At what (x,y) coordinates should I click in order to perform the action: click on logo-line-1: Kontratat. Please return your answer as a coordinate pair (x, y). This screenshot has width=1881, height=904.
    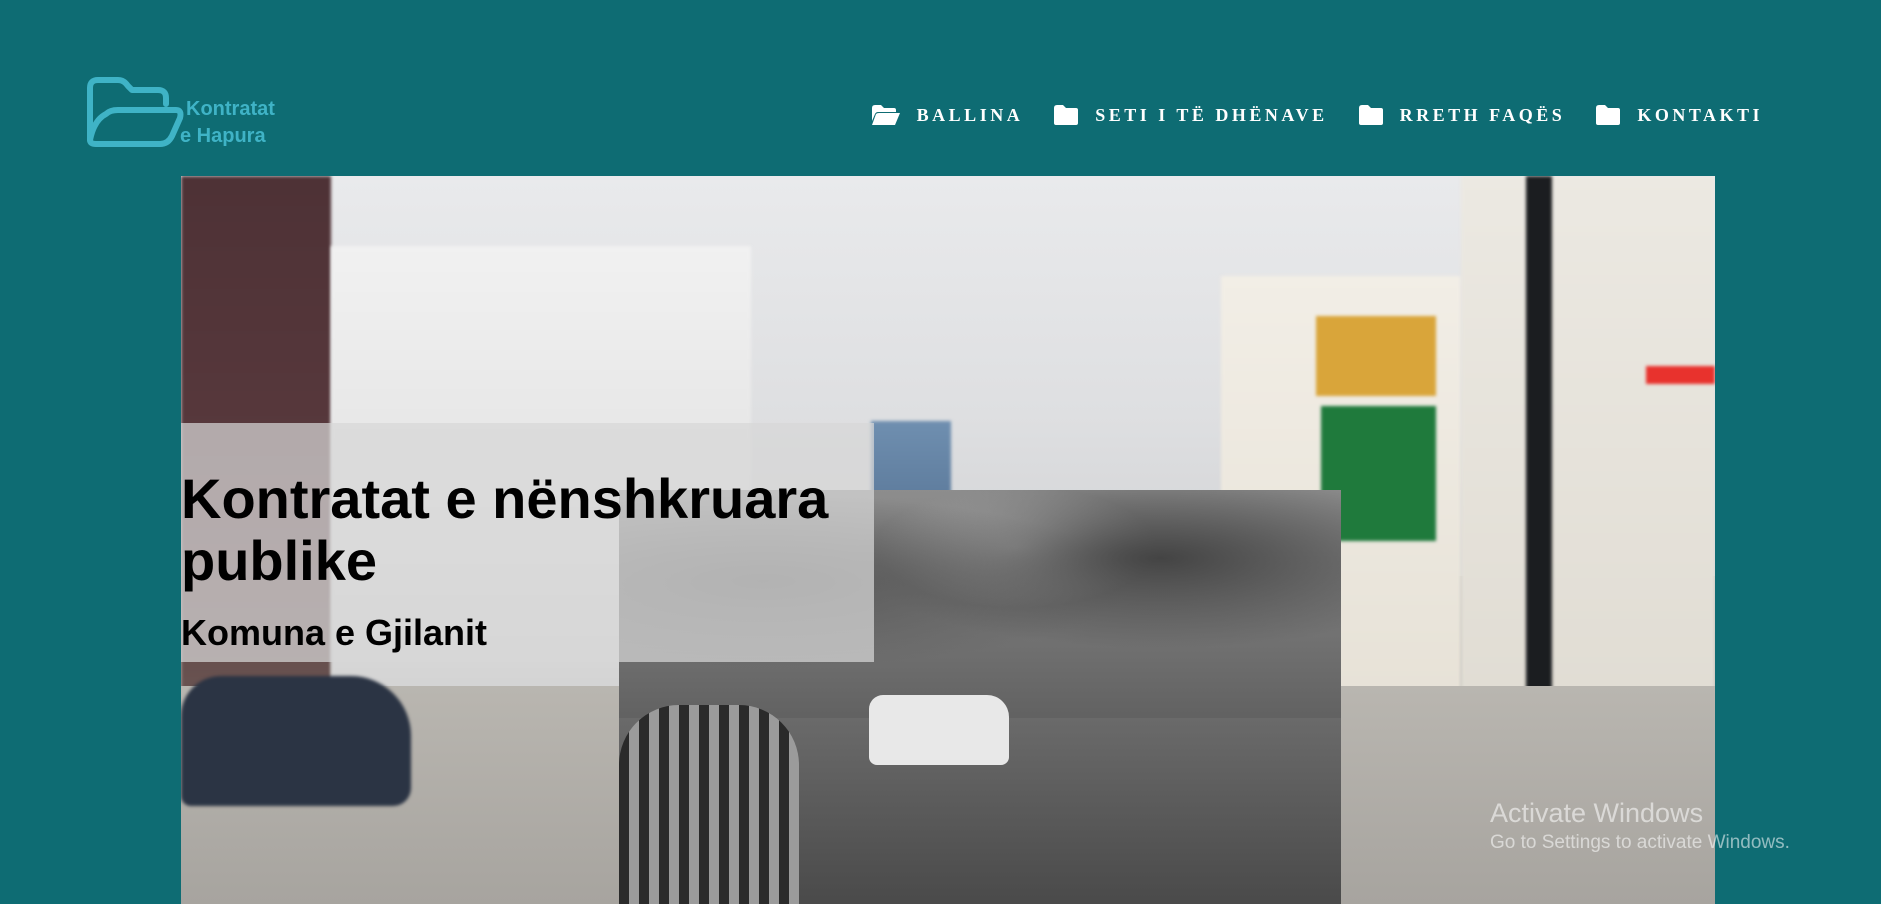
    Looking at the image, I should click on (230, 109).